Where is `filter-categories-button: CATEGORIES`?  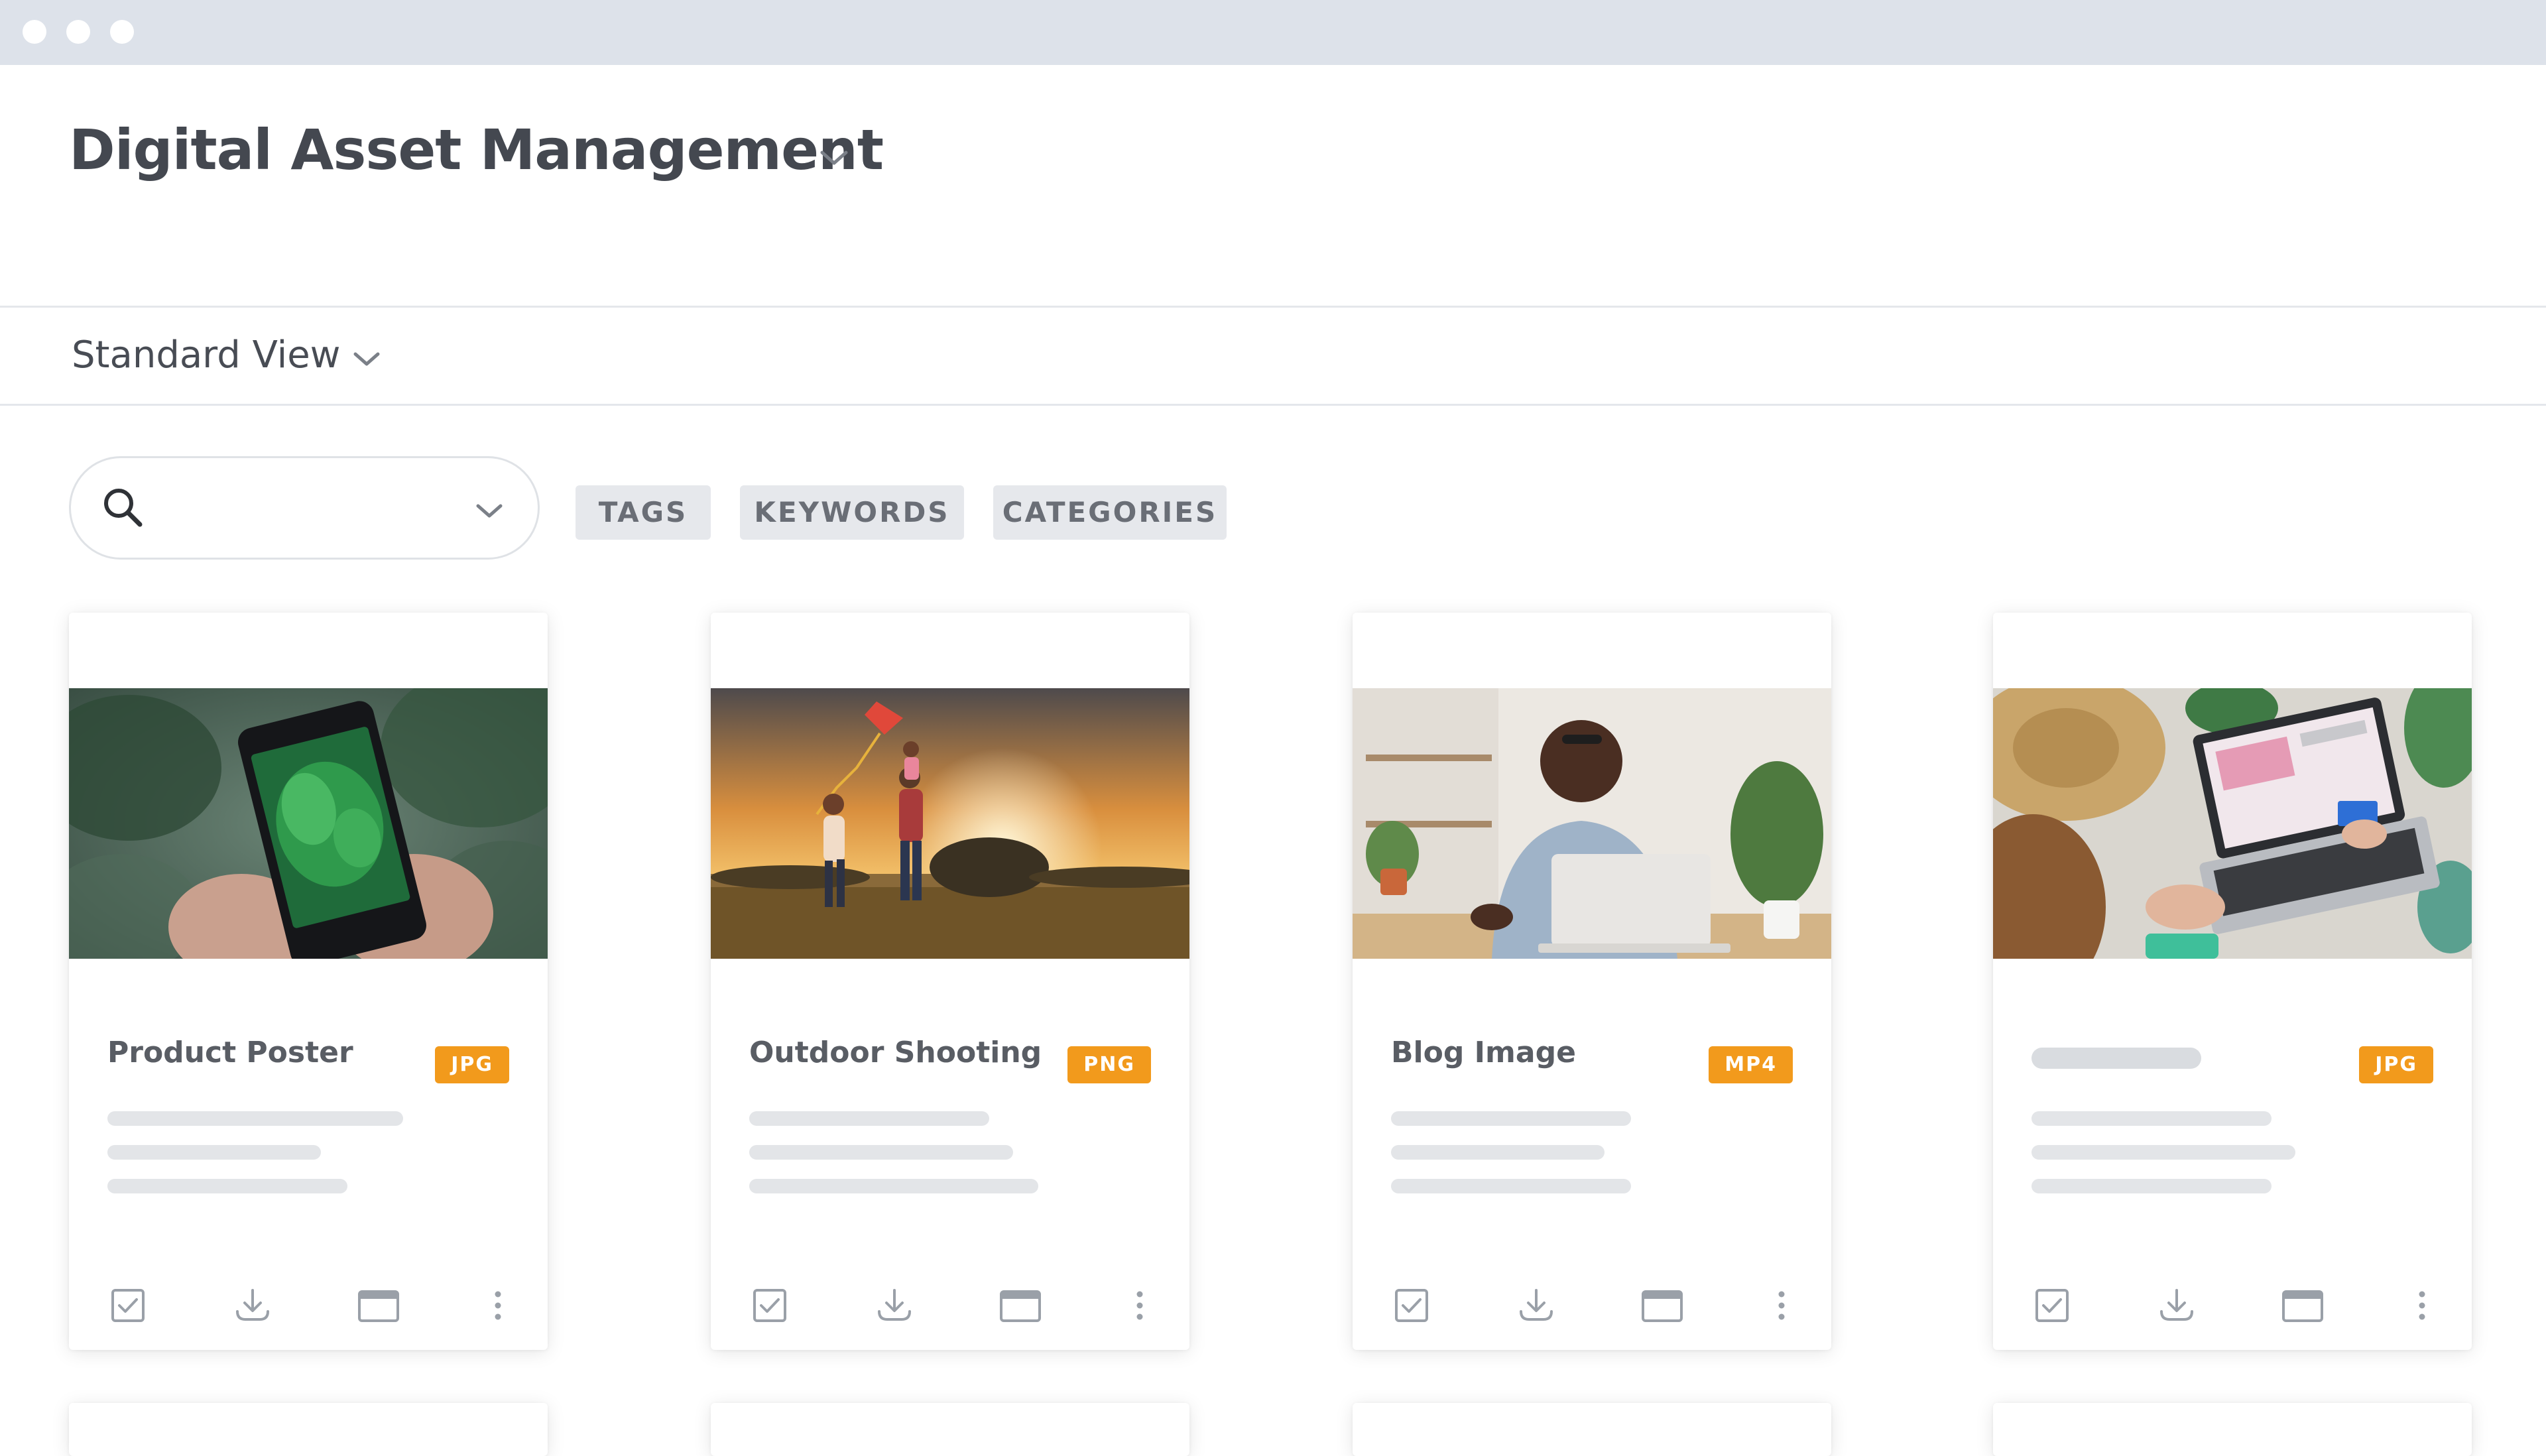 filter-categories-button: CATEGORIES is located at coordinates (1110, 512).